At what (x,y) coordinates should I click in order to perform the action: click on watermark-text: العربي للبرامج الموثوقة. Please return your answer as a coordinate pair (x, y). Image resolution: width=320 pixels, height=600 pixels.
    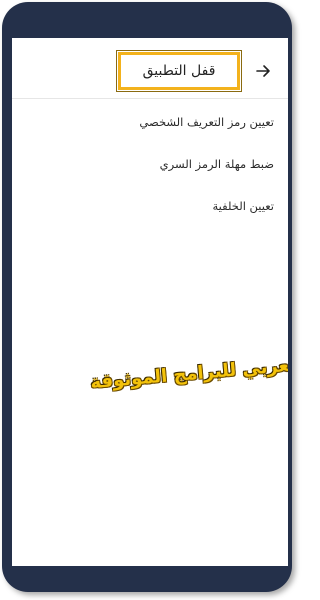
    Looking at the image, I should click on (188, 373).